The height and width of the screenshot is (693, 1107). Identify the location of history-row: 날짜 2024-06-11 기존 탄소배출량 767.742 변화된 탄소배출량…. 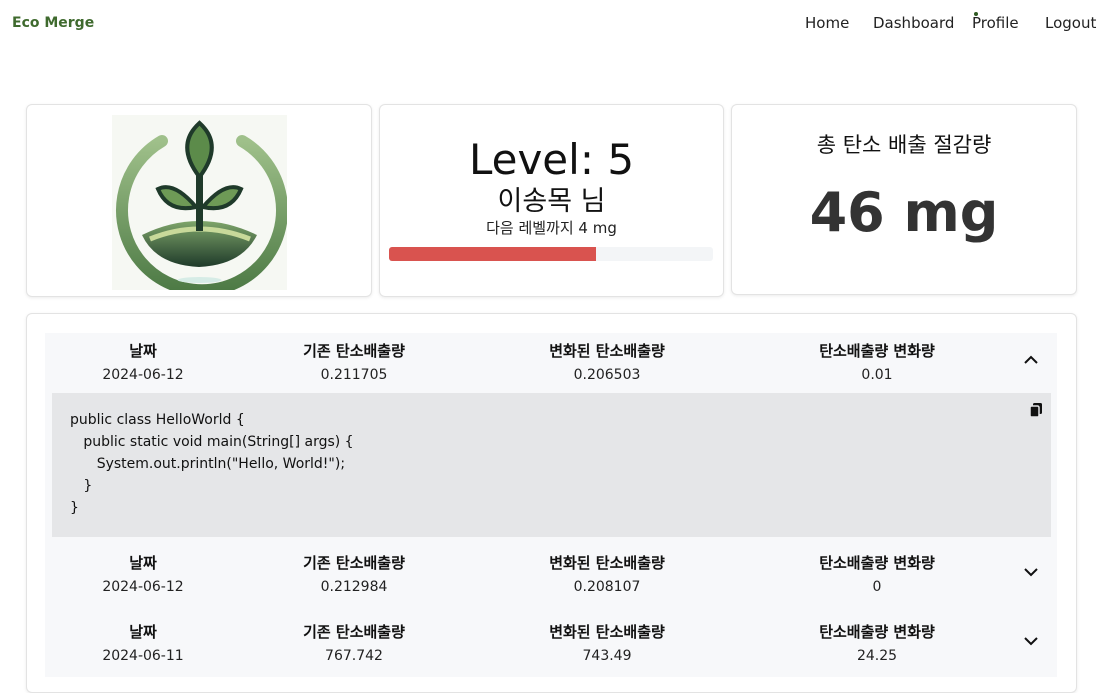
(551, 651).